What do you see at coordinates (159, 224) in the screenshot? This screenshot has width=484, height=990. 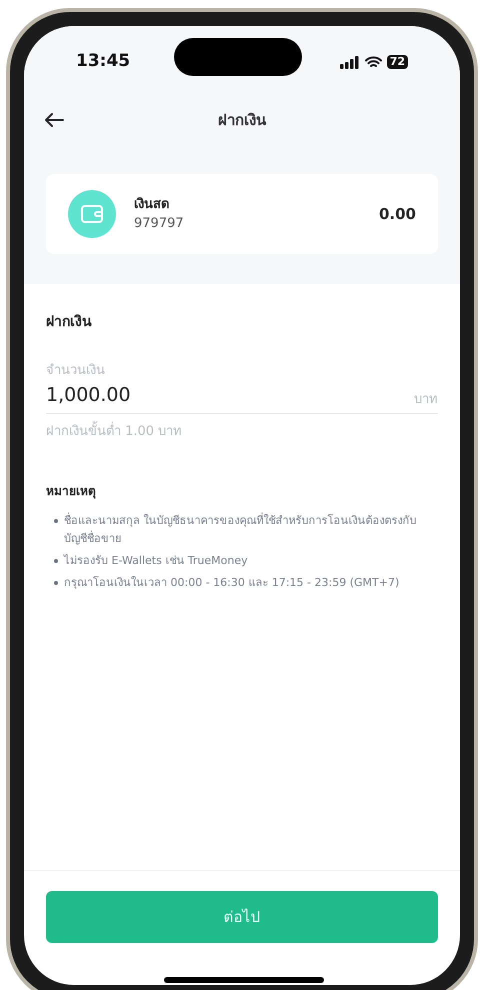 I see `wallet-account: 979797` at bounding box center [159, 224].